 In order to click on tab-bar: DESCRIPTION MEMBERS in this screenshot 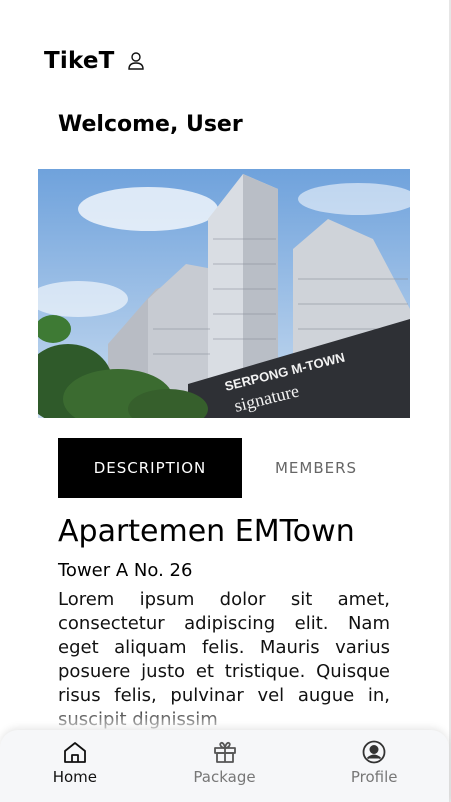, I will do `click(224, 468)`.